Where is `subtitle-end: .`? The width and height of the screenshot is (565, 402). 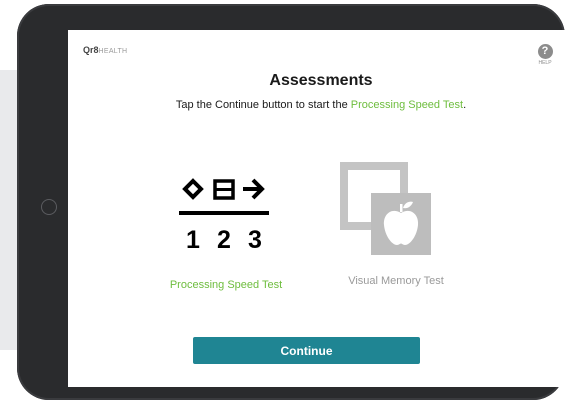
subtitle-end: . is located at coordinates (465, 105).